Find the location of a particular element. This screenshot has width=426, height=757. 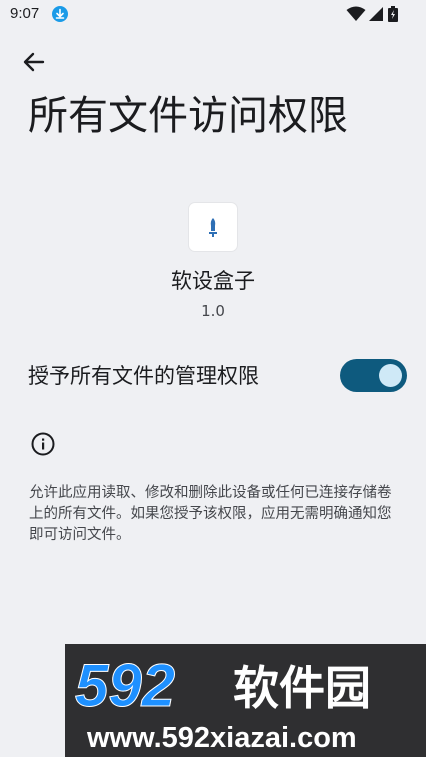

arrow-left-icon is located at coordinates (34, 62).